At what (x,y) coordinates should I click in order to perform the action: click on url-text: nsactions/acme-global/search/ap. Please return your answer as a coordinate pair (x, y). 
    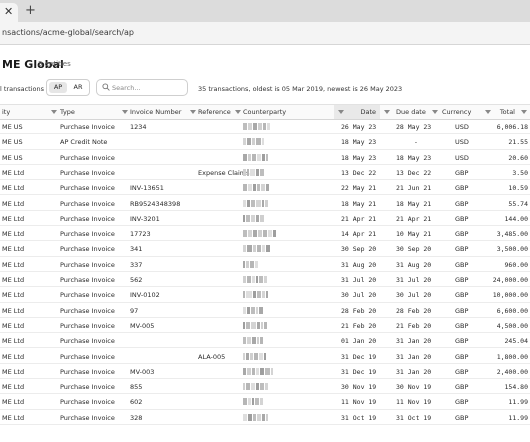
    Looking at the image, I should click on (68, 32).